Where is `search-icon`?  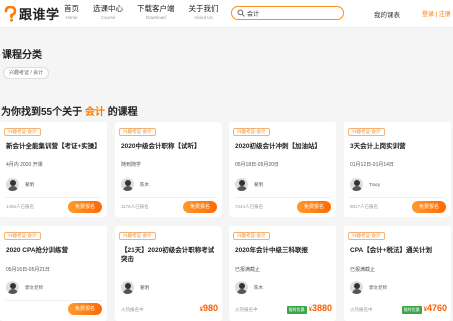 search-icon is located at coordinates (241, 13).